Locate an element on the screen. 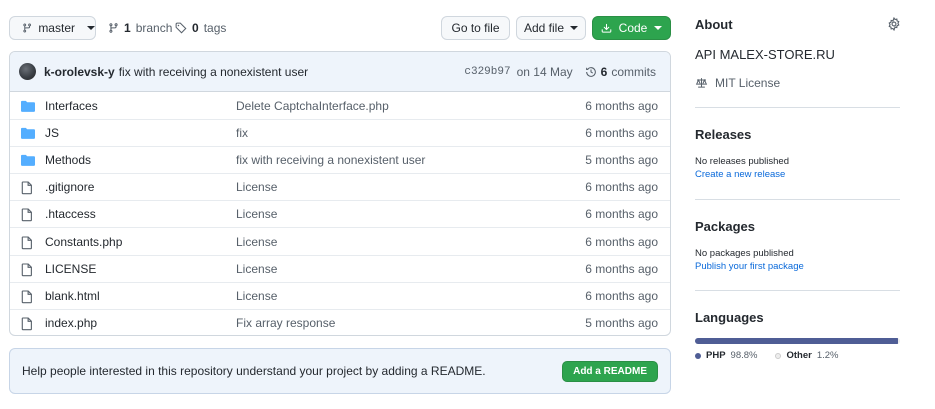  file-commit-message: fix is located at coordinates (242, 133).